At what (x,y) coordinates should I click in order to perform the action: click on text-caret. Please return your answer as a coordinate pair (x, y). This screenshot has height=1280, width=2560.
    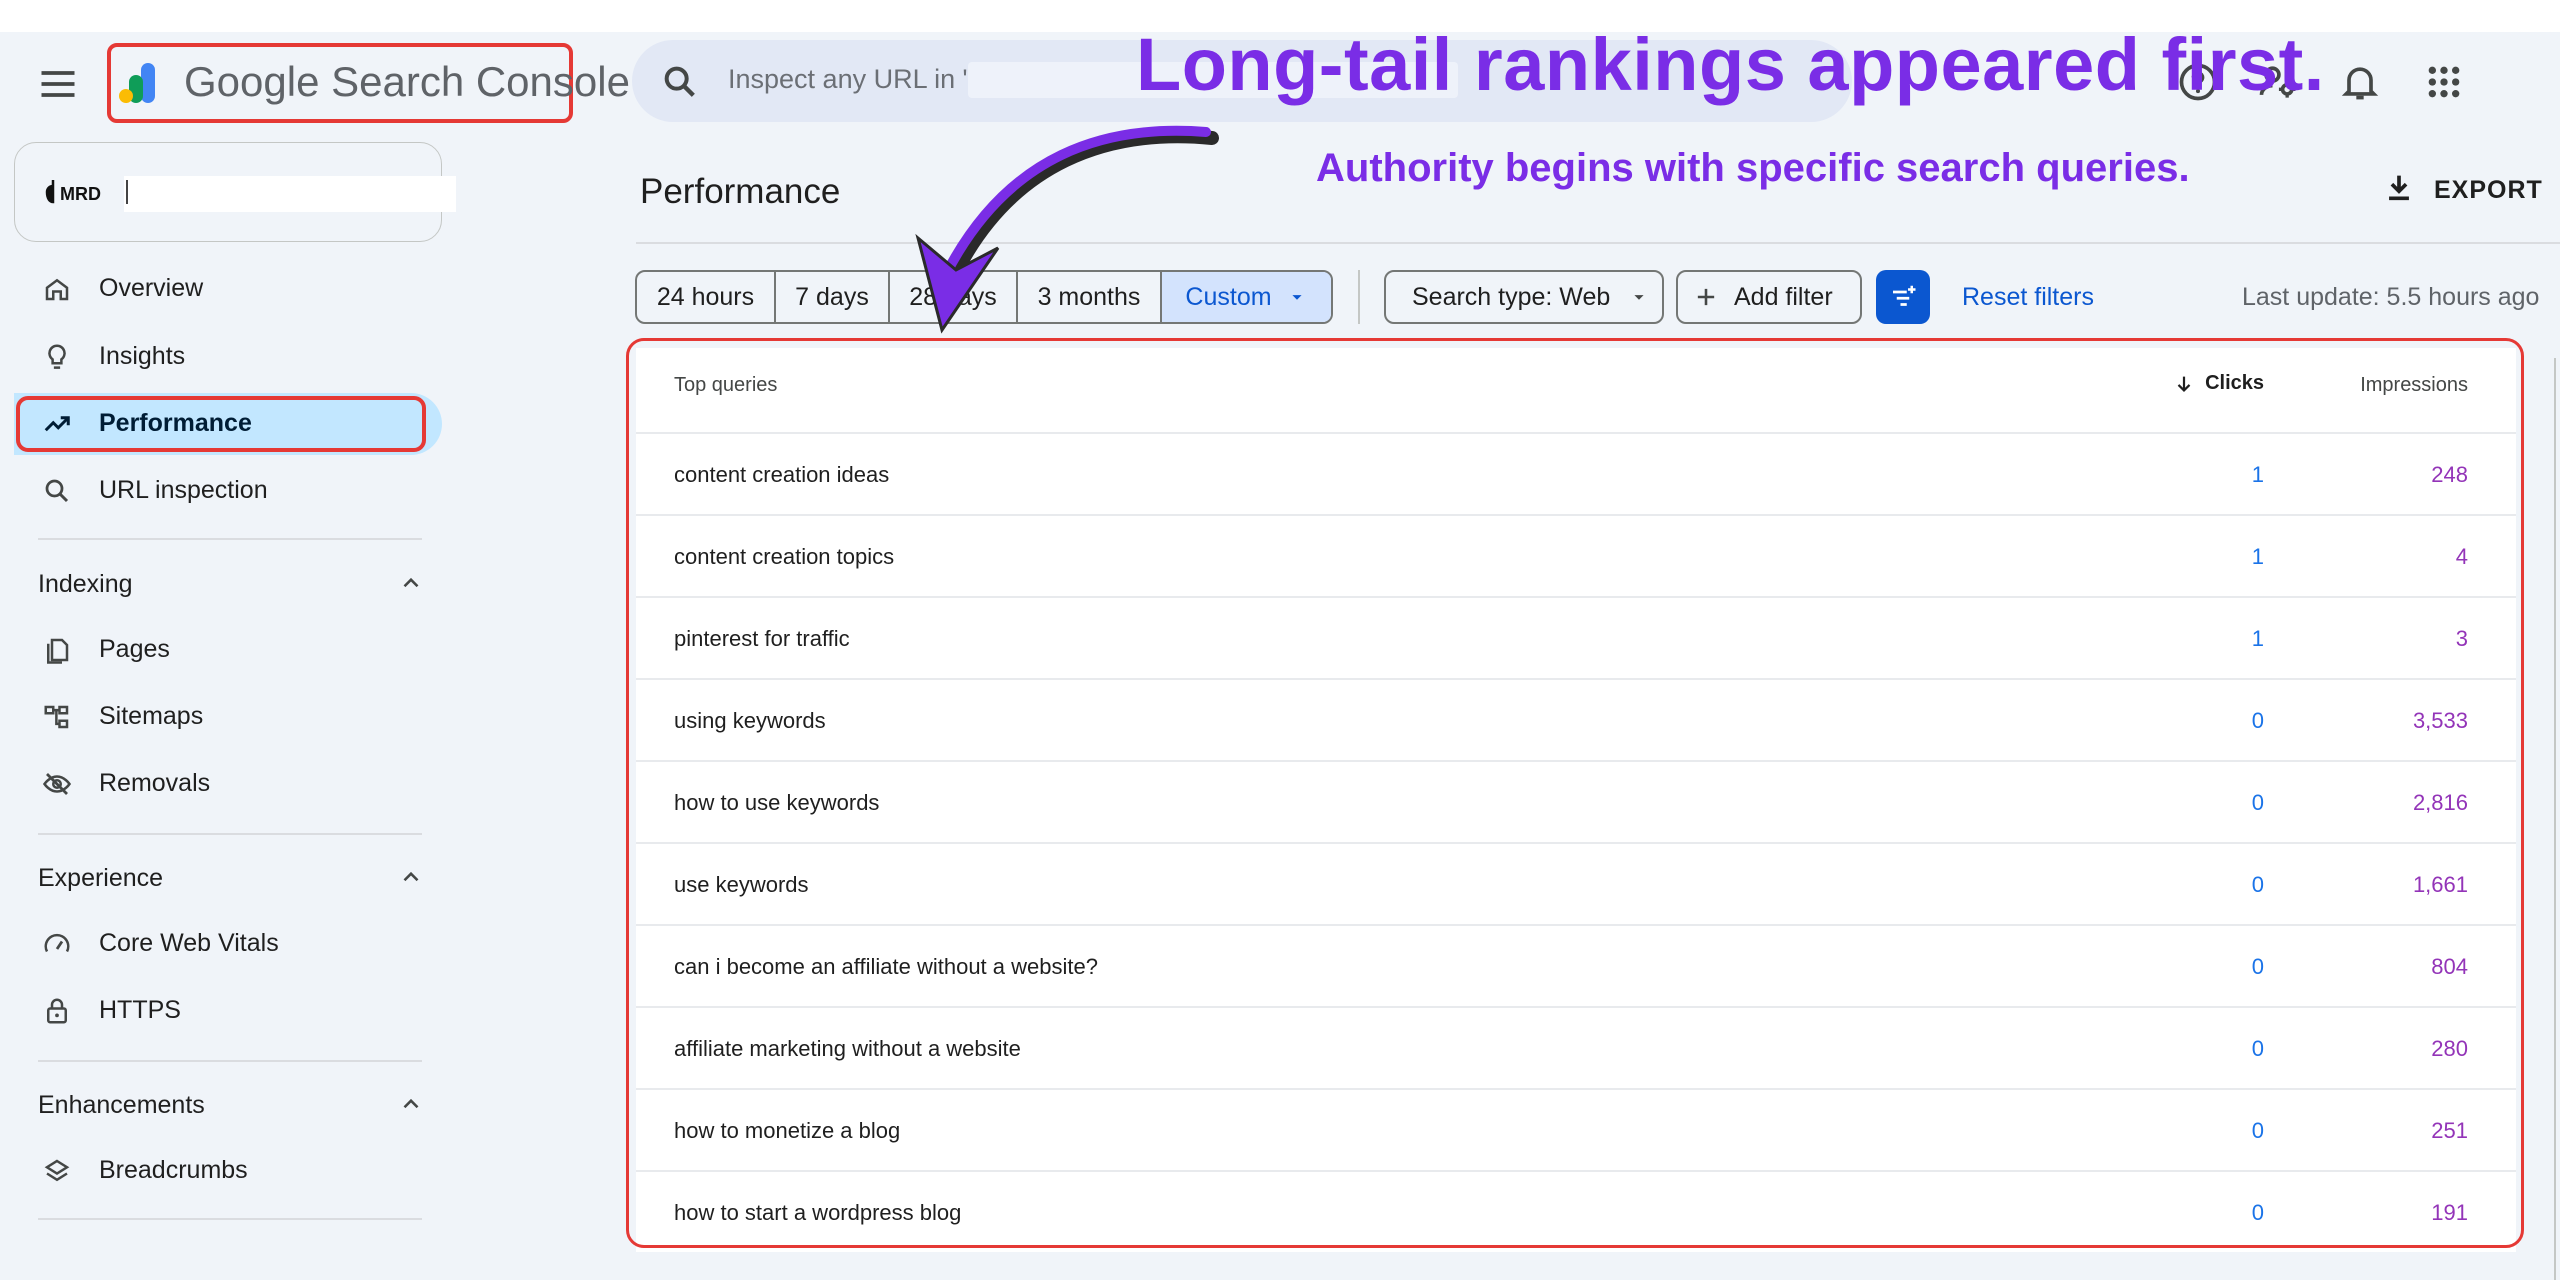
    Looking at the image, I should click on (127, 192).